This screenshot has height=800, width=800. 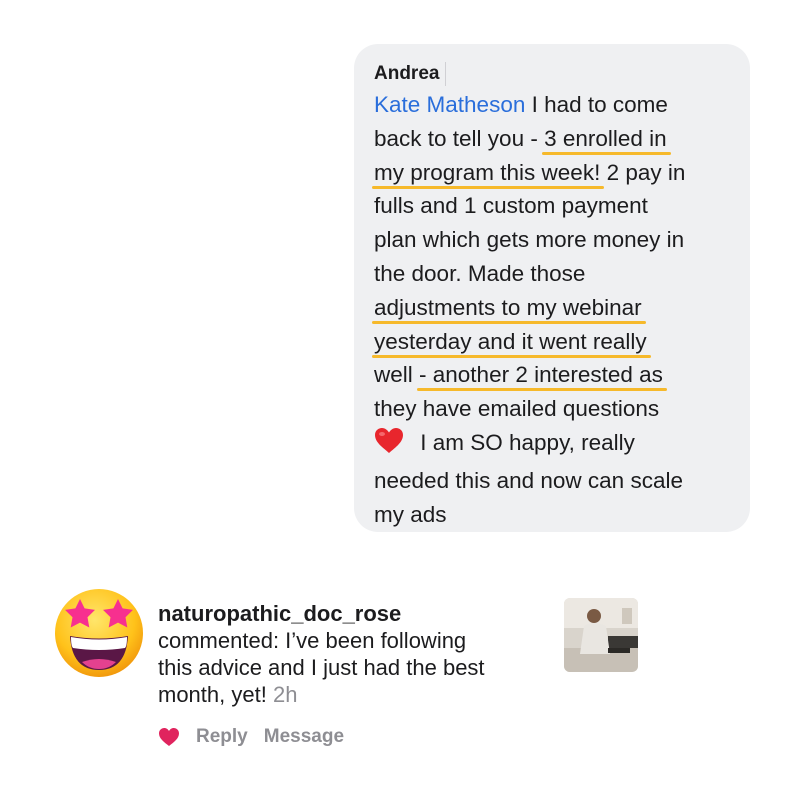 I want to click on highlighted-text: yesterday and it went really, so click(x=510, y=341).